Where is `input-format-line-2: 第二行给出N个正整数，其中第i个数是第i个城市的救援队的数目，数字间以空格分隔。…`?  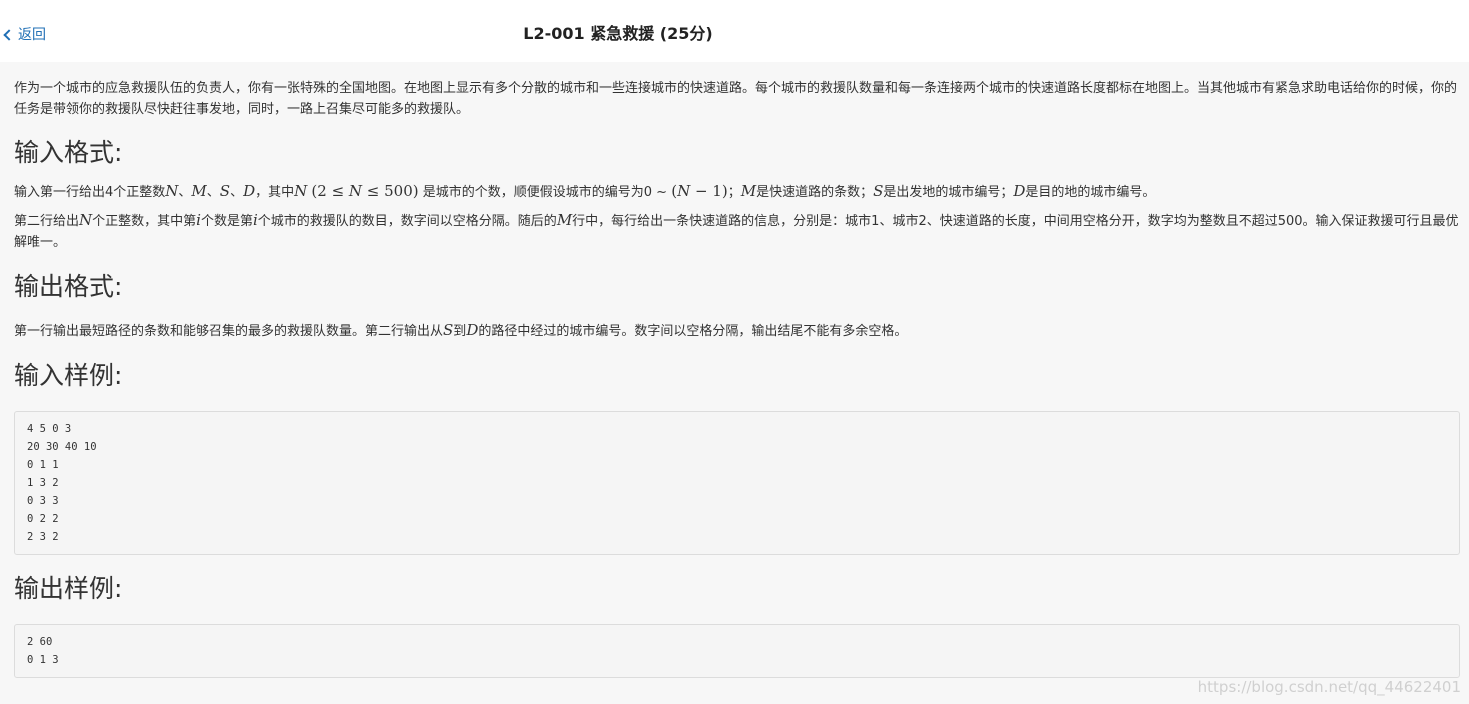
input-format-line-2: 第二行给出N个正整数，其中第i个数是第i个城市的救援队的数目，数字间以空格分隔。… is located at coordinates (736, 230).